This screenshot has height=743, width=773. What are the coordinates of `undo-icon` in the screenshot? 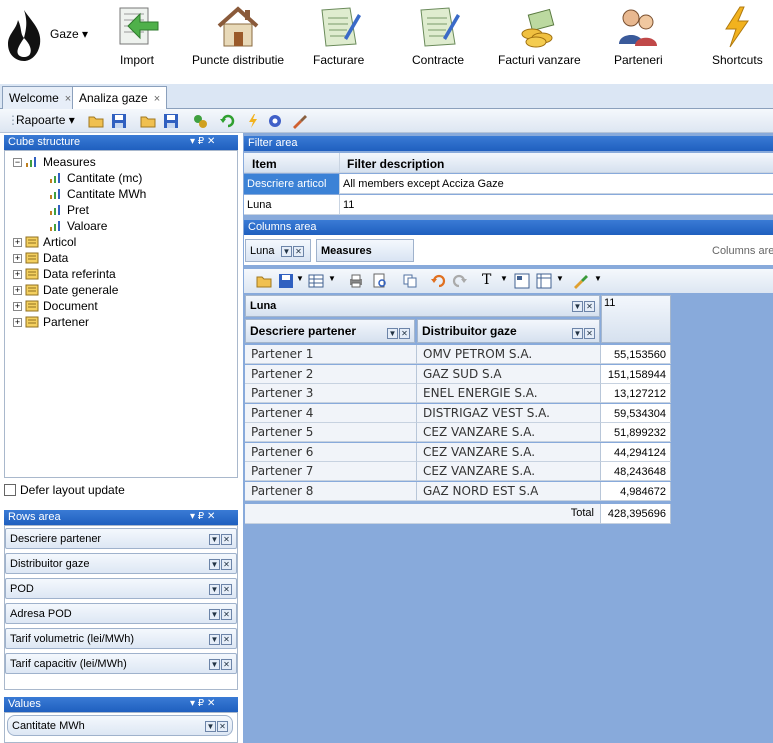 It's located at (228, 121).